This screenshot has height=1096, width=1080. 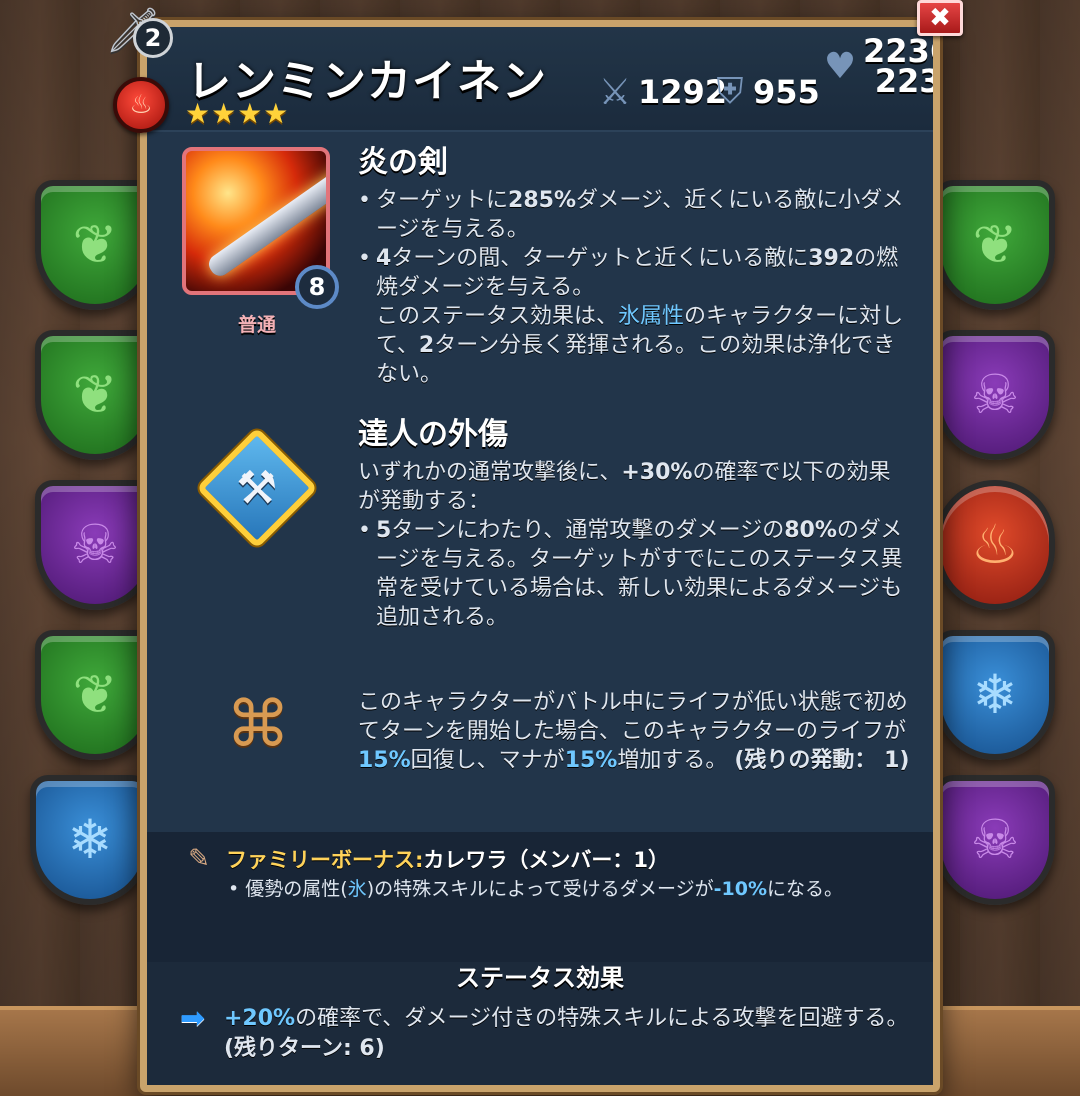 What do you see at coordinates (546, 860) in the screenshot?
I see `family-name: カレワラ（メンバー：1）` at bounding box center [546, 860].